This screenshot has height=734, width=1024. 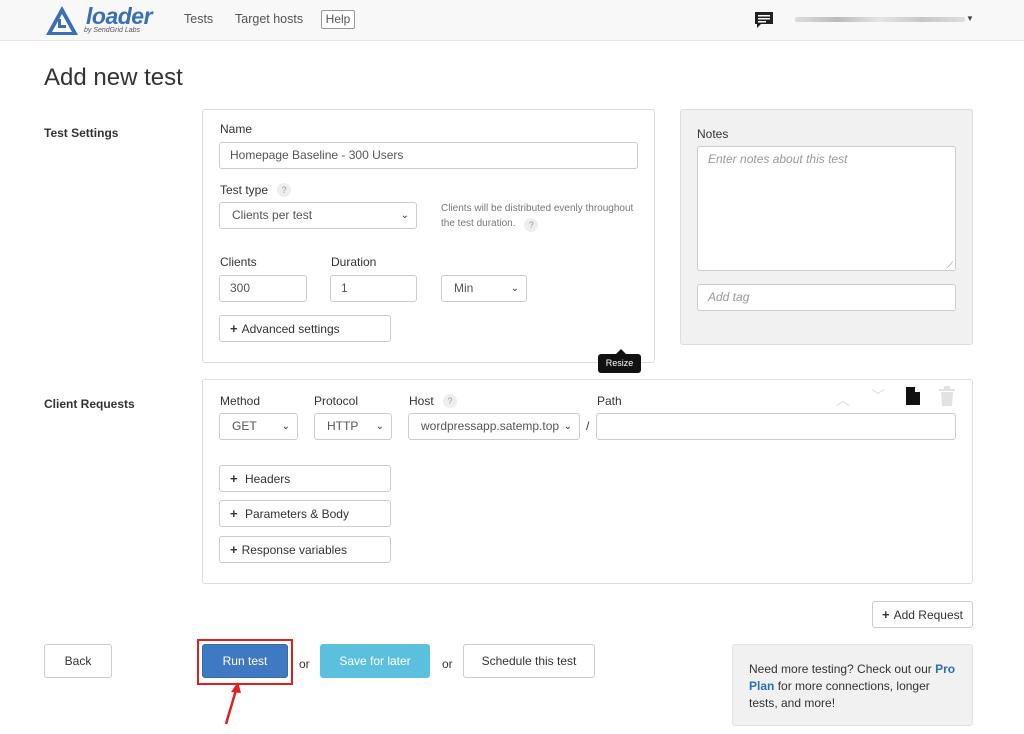 What do you see at coordinates (713, 134) in the screenshot?
I see `notes-label: Notes` at bounding box center [713, 134].